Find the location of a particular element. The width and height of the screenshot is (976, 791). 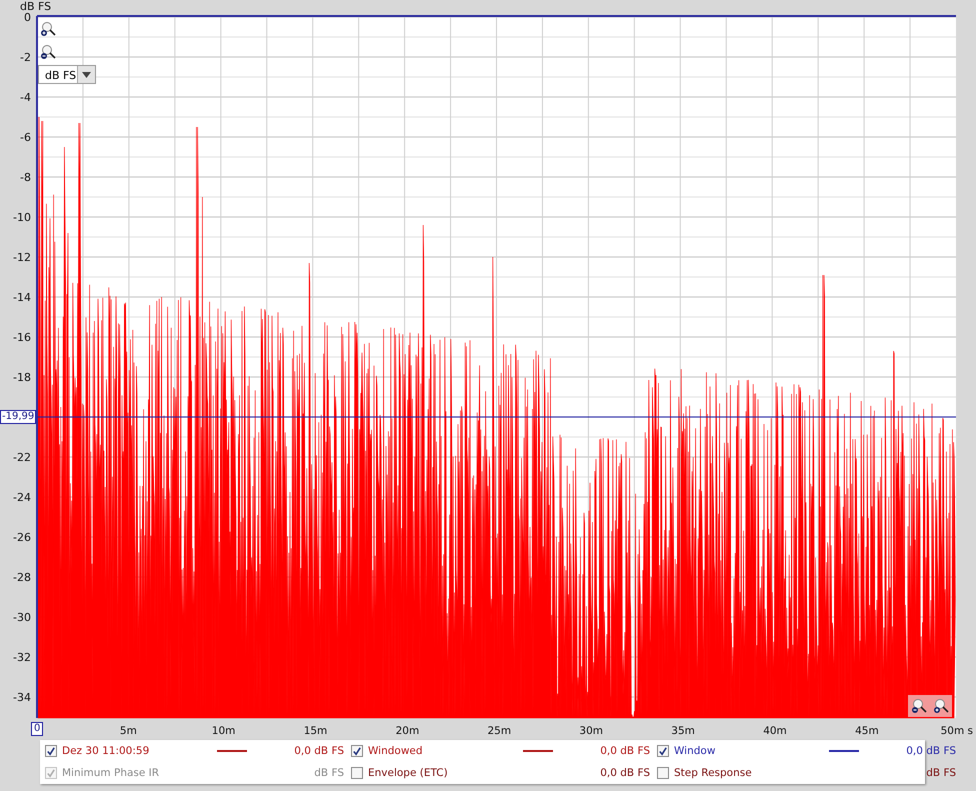

axis-label: 25m is located at coordinates (500, 731).